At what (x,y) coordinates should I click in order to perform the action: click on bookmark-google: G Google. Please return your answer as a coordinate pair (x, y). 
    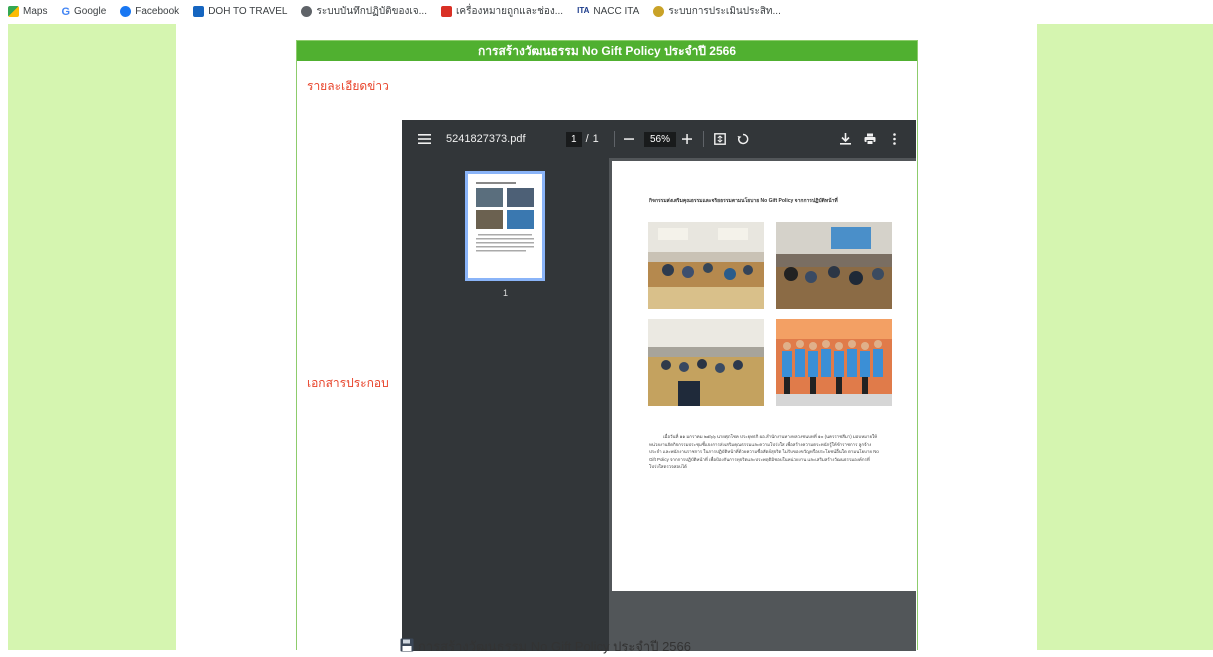
    Looking at the image, I should click on (83, 11).